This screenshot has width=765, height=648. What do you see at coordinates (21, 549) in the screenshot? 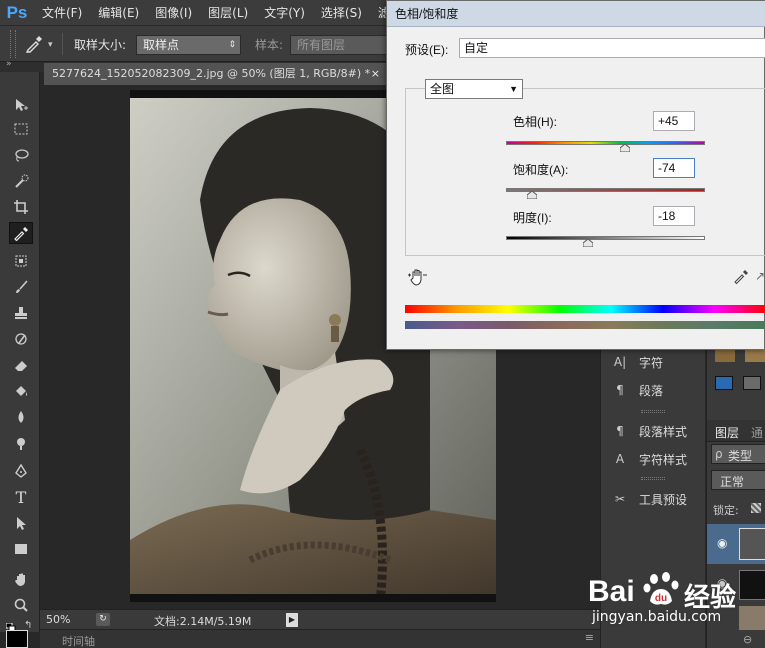
I see `rectangle-tool-icon` at bounding box center [21, 549].